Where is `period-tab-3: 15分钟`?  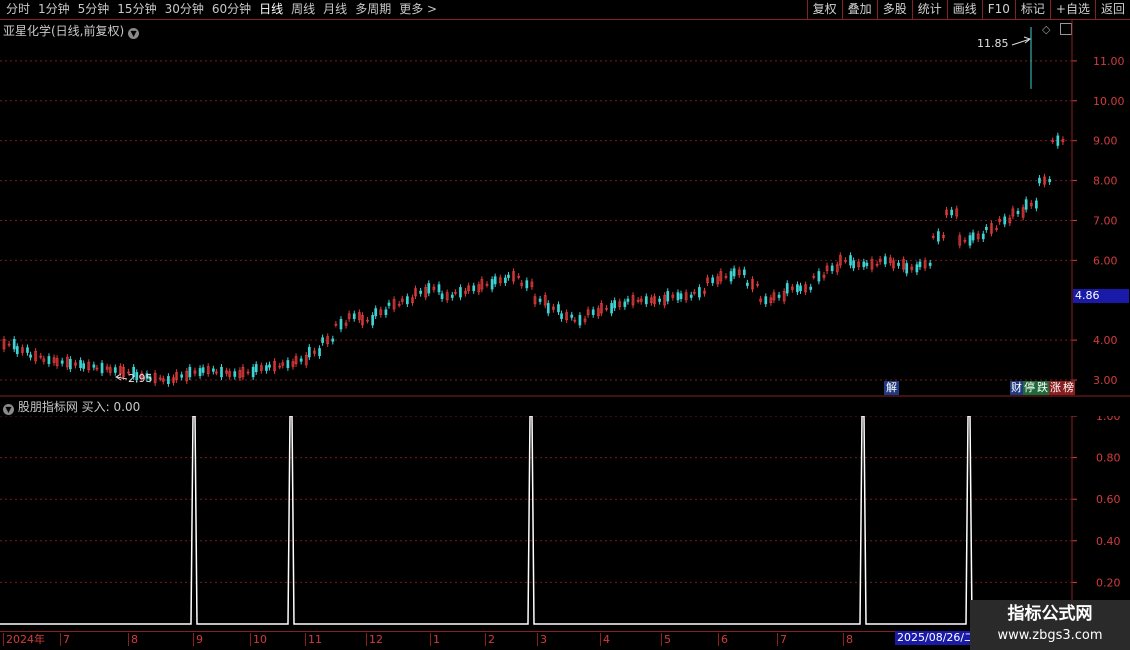 period-tab-3: 15分钟 is located at coordinates (136, 9).